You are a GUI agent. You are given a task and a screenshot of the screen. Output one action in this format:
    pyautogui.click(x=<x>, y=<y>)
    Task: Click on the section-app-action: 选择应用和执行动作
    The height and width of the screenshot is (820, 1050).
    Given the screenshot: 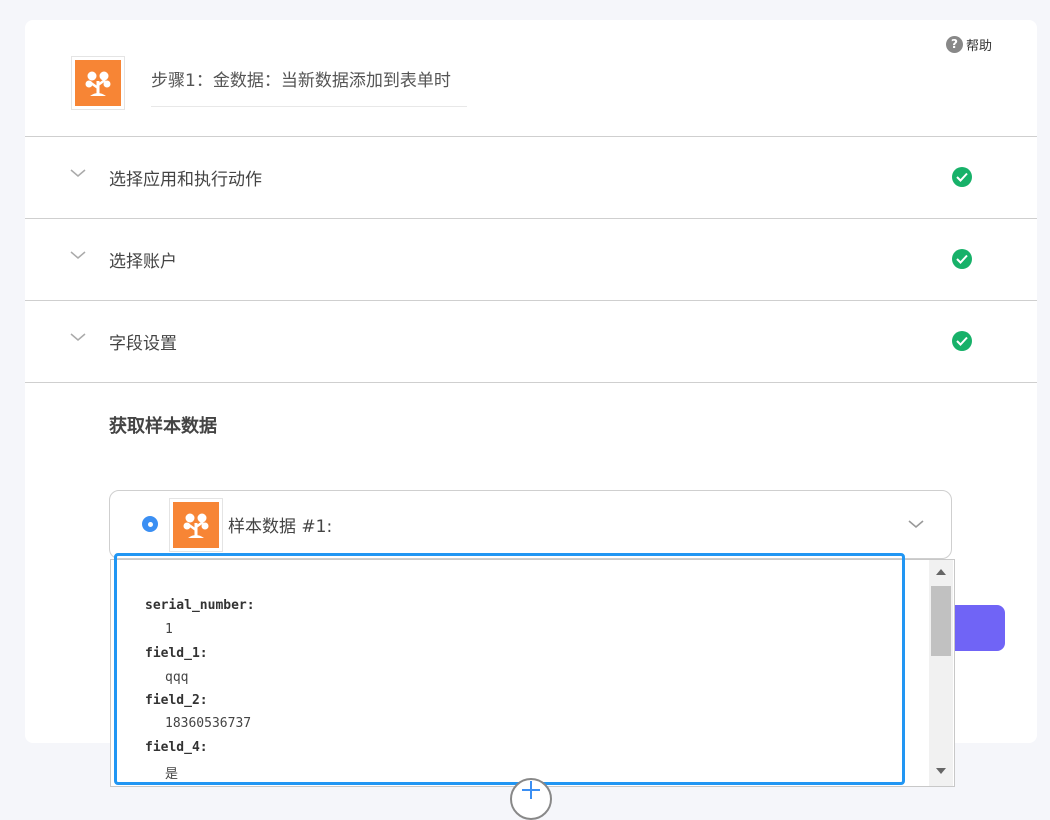 What is the action you would take?
    pyautogui.click(x=531, y=177)
    